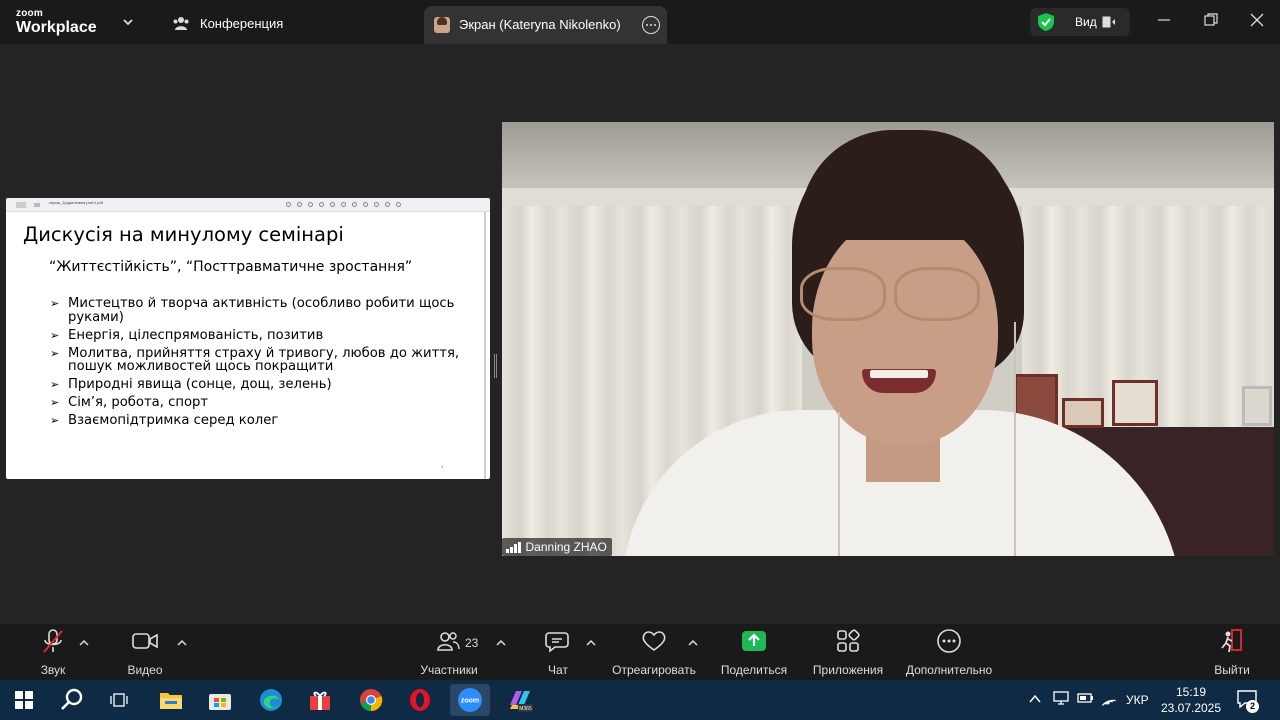 This screenshot has width=1280, height=720. Describe the element at coordinates (1086, 698) in the screenshot. I see `battery-icon` at that location.